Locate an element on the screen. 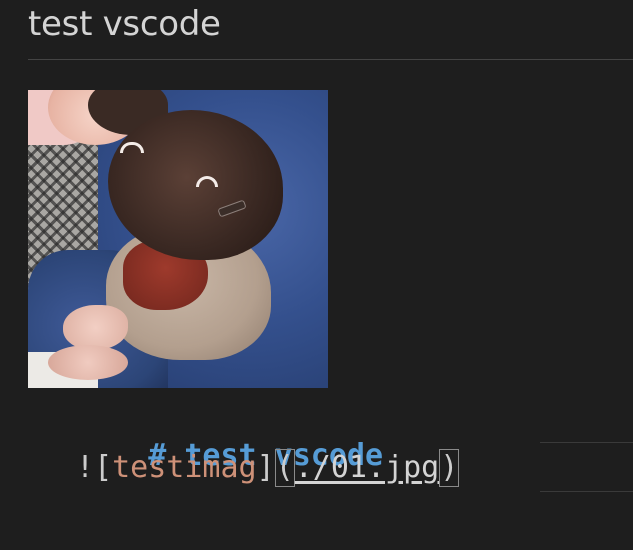 This screenshot has height=550, width=633. current-line-highlight is located at coordinates (586, 467).